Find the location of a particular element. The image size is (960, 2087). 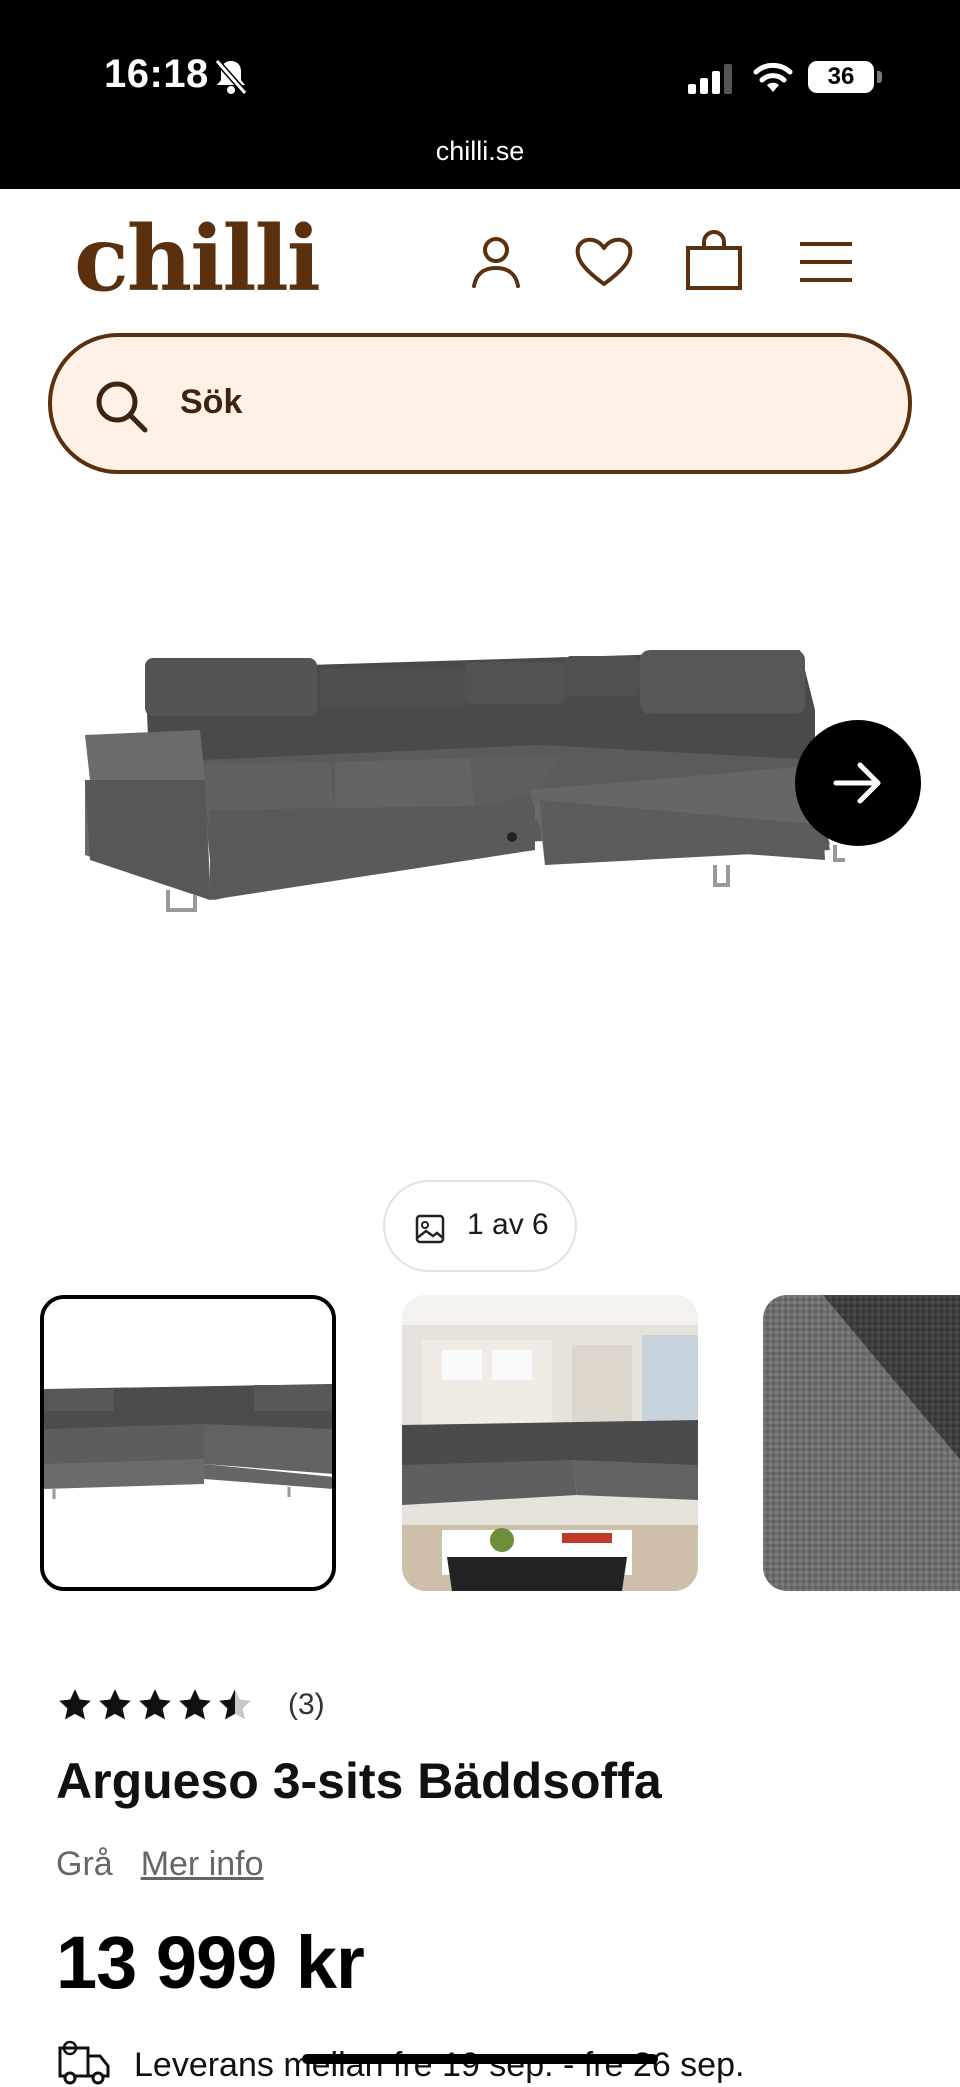

heart-icon is located at coordinates (604, 262).